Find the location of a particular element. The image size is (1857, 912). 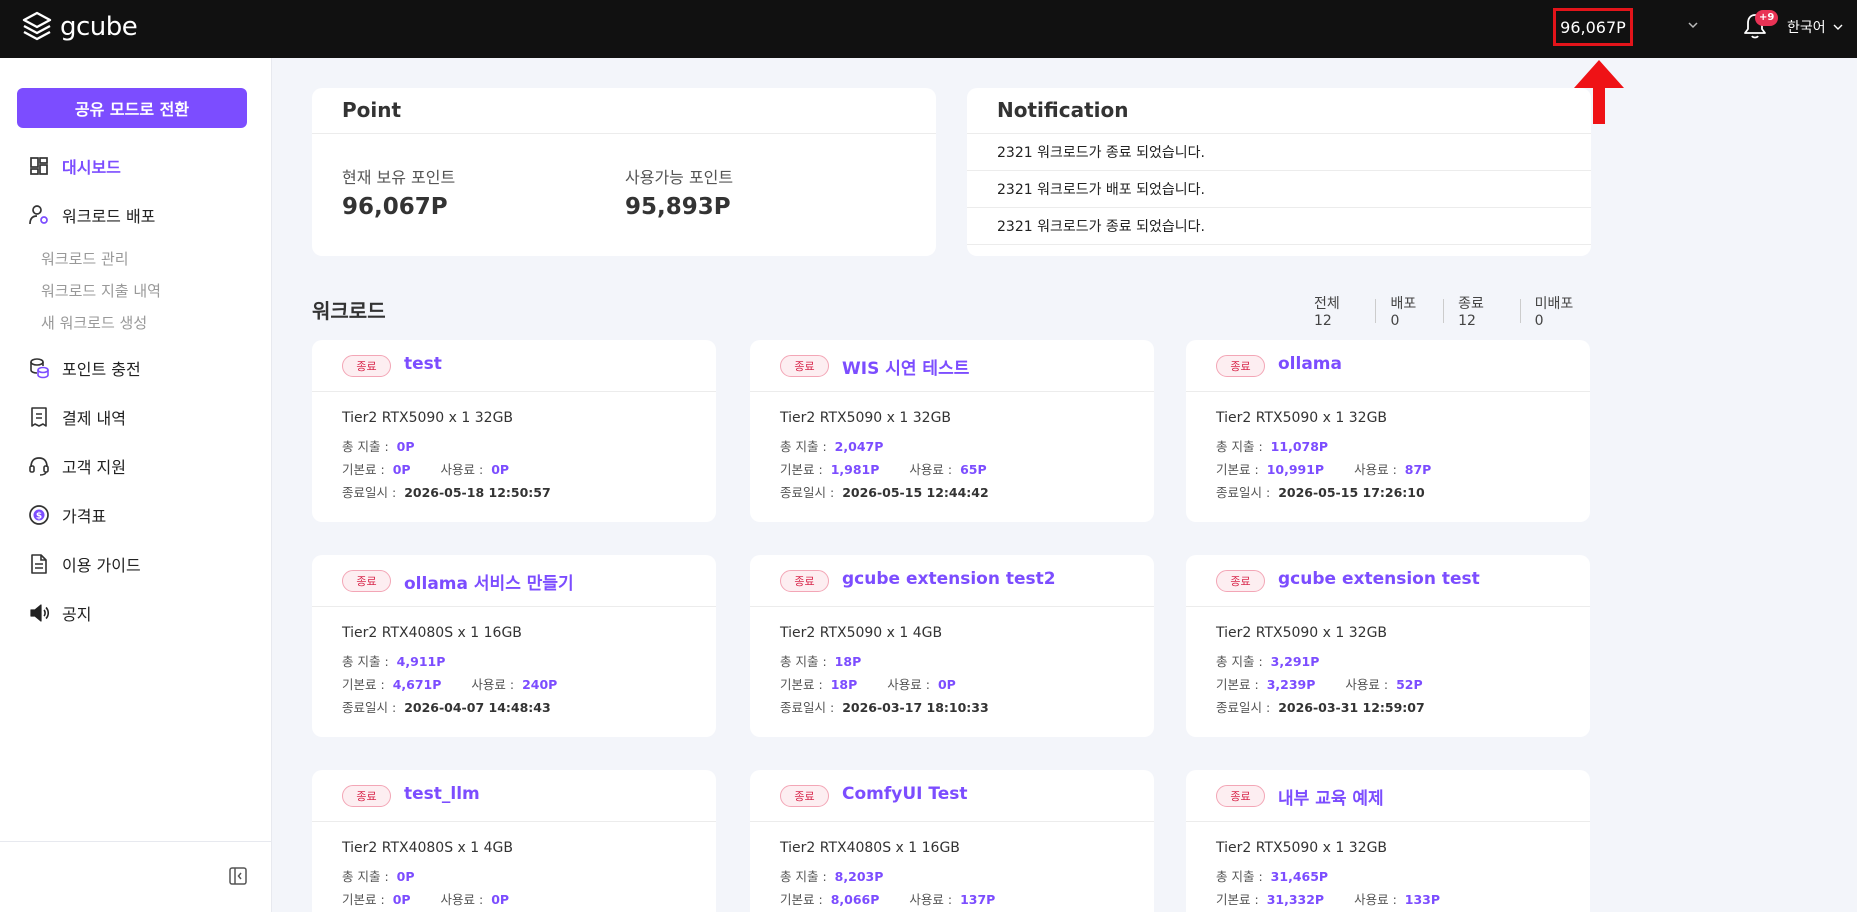

workload-name: test_llm is located at coordinates (442, 794).